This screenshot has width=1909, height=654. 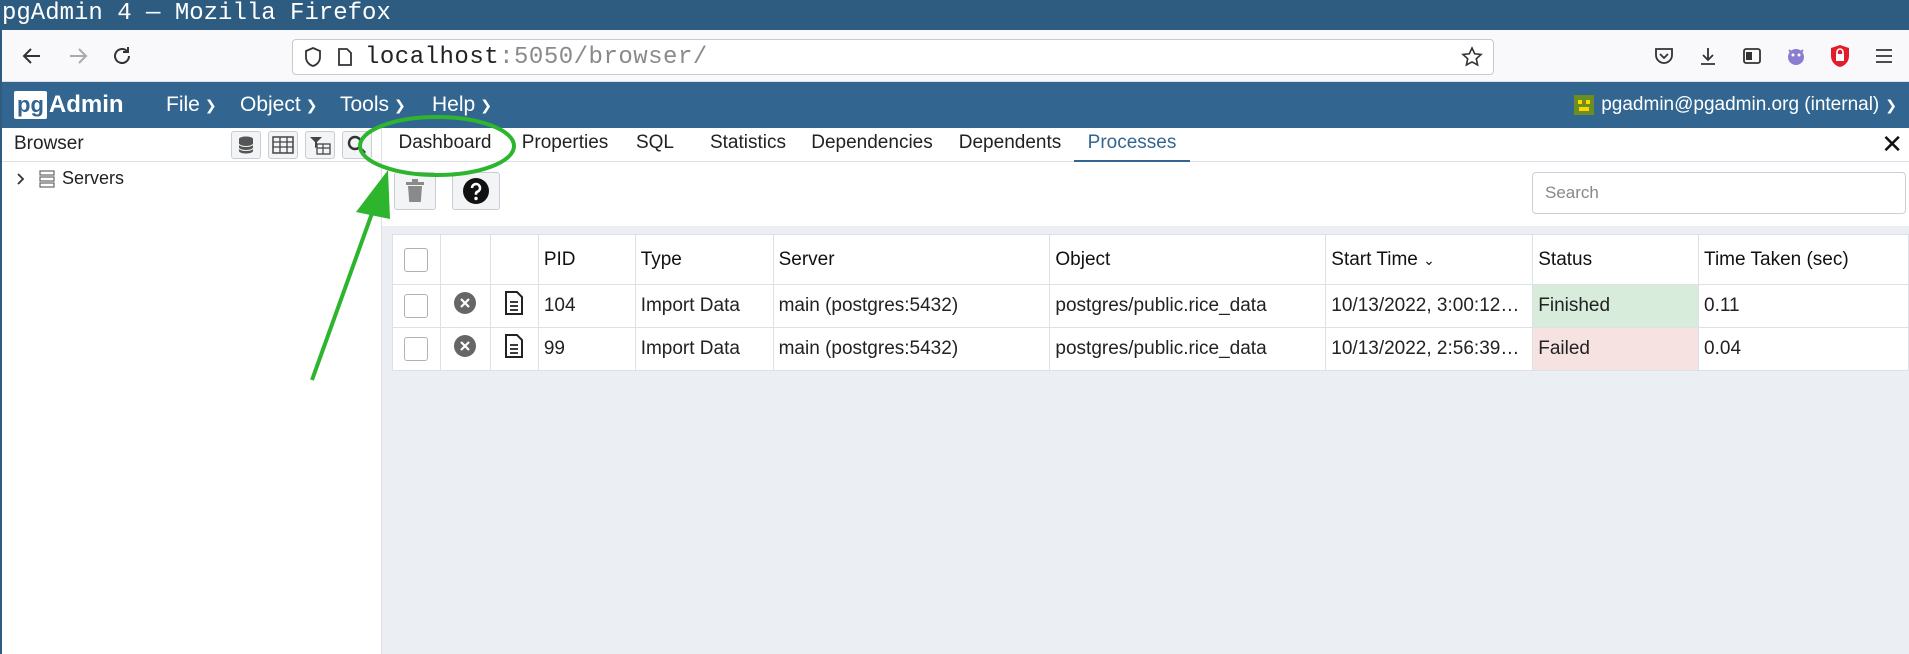 I want to click on question-circle-icon, so click(x=476, y=191).